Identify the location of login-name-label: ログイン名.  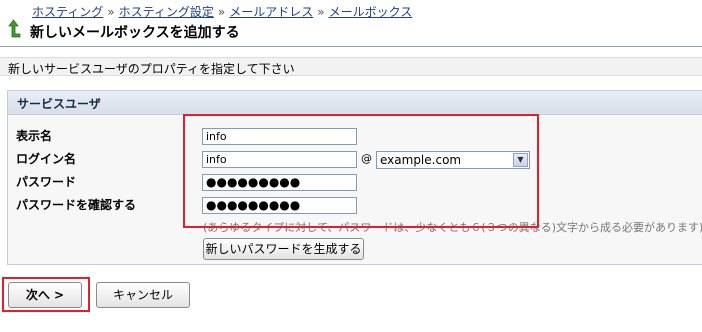
(46, 159).